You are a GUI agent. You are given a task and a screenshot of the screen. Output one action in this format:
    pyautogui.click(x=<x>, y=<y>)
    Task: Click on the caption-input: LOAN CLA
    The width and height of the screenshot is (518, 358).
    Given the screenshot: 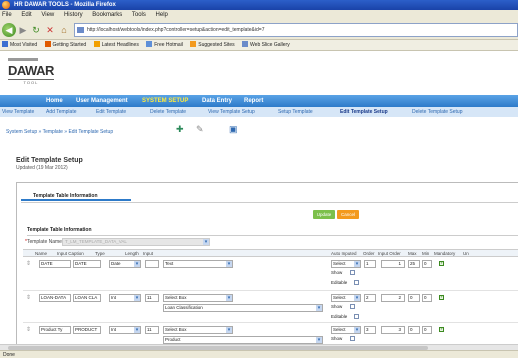 What is the action you would take?
    pyautogui.click(x=87, y=298)
    